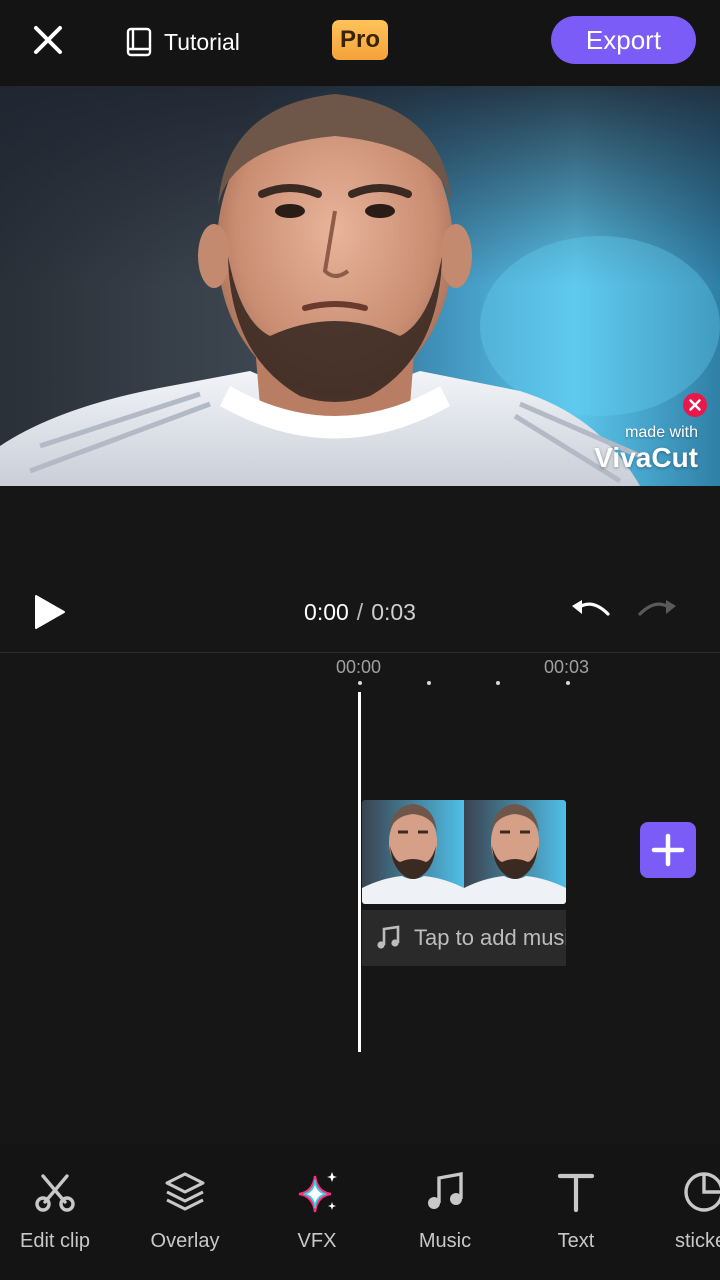 This screenshot has height=1280, width=720. I want to click on tool-label: sticker, so click(697, 1241).